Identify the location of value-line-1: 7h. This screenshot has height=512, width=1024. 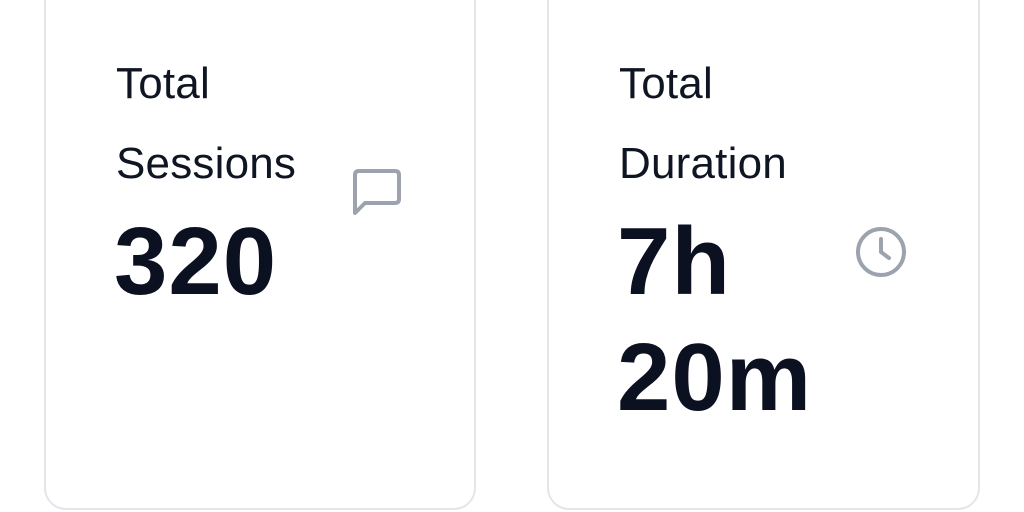
(674, 261).